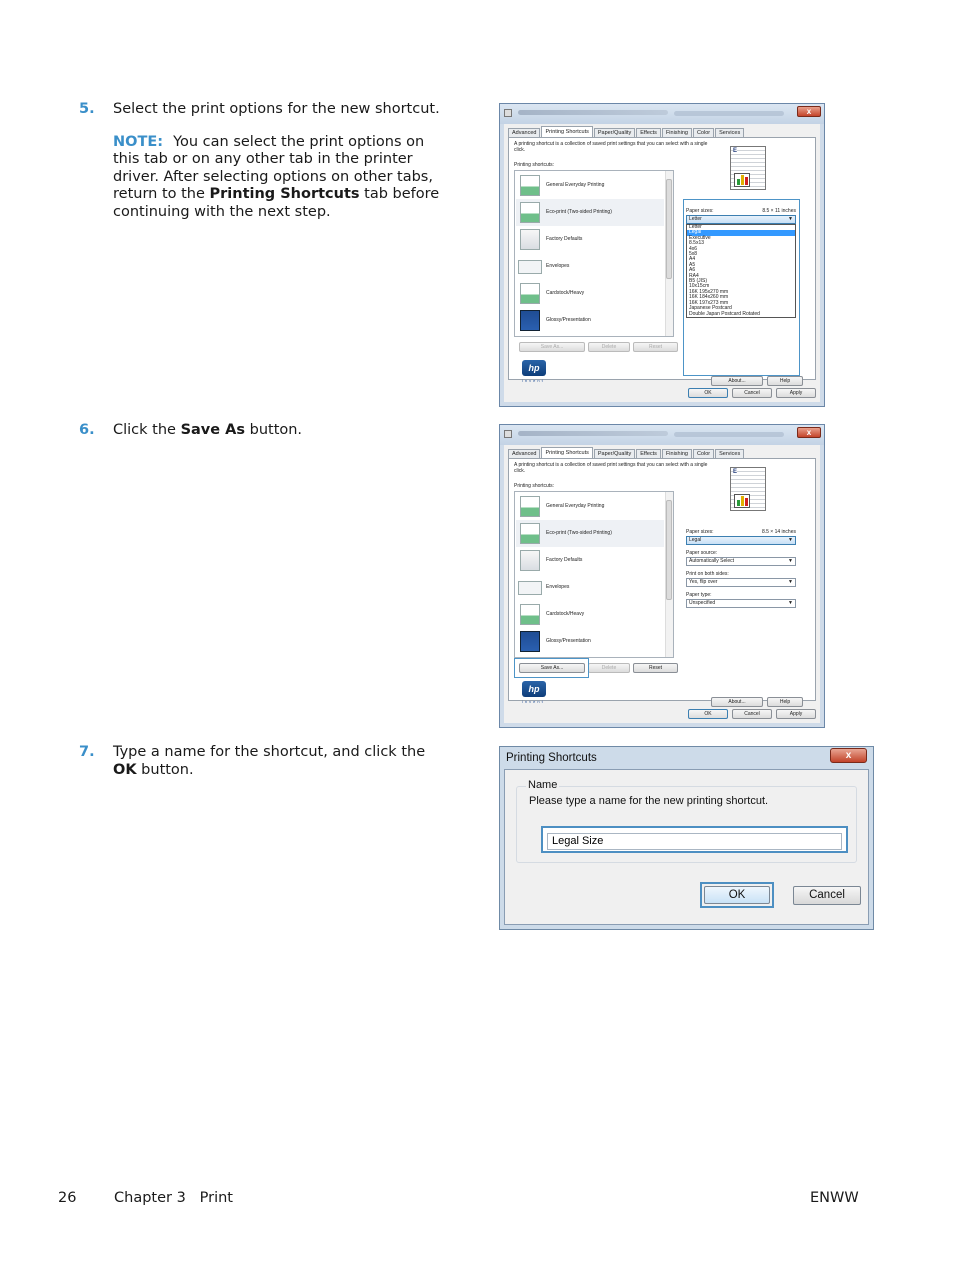 Image resolution: width=954 pixels, height=1270 pixels. I want to click on step-number: 5., so click(87, 109).